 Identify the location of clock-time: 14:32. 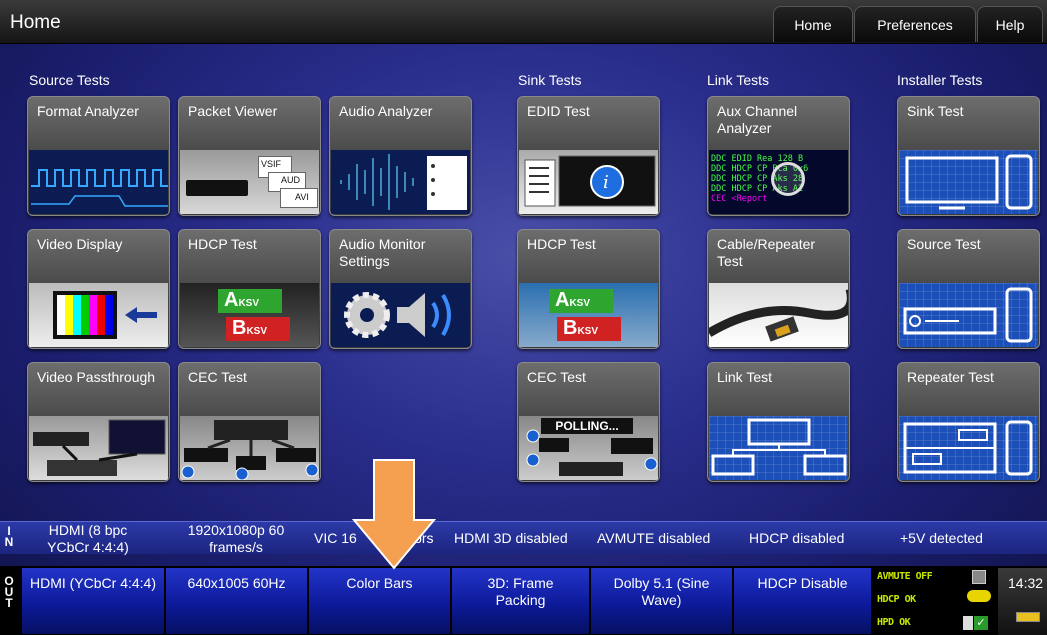
(1026, 583).